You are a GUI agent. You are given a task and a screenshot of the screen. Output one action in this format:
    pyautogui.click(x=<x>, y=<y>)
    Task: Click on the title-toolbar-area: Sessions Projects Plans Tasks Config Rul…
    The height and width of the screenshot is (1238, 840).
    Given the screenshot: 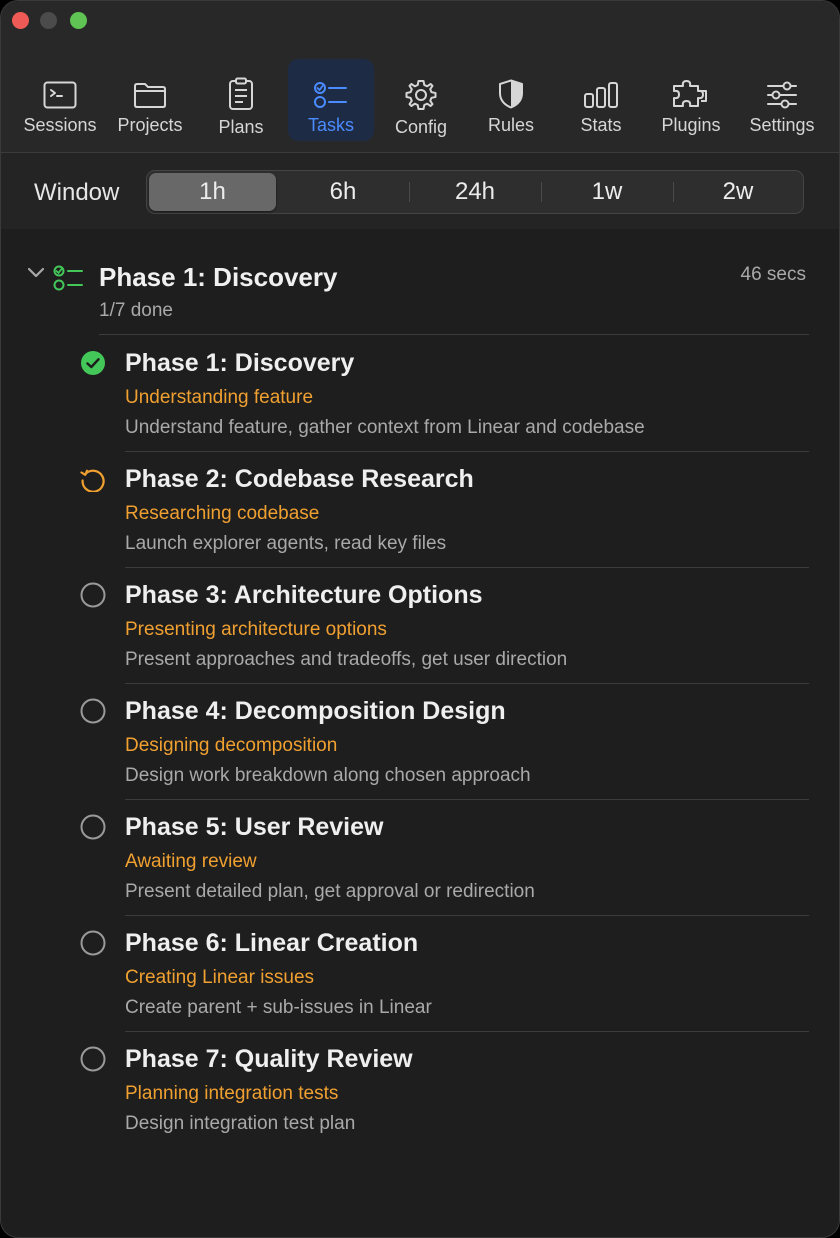 What is the action you would take?
    pyautogui.click(x=420, y=77)
    